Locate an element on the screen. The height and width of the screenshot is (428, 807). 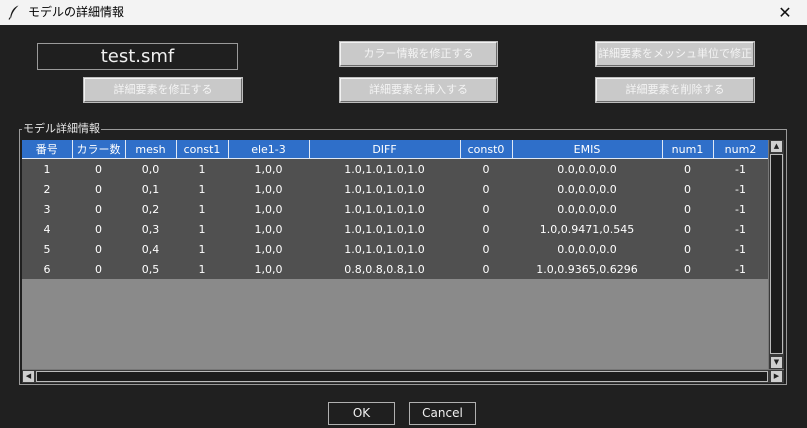
cell-number: 2 is located at coordinates (47, 189).